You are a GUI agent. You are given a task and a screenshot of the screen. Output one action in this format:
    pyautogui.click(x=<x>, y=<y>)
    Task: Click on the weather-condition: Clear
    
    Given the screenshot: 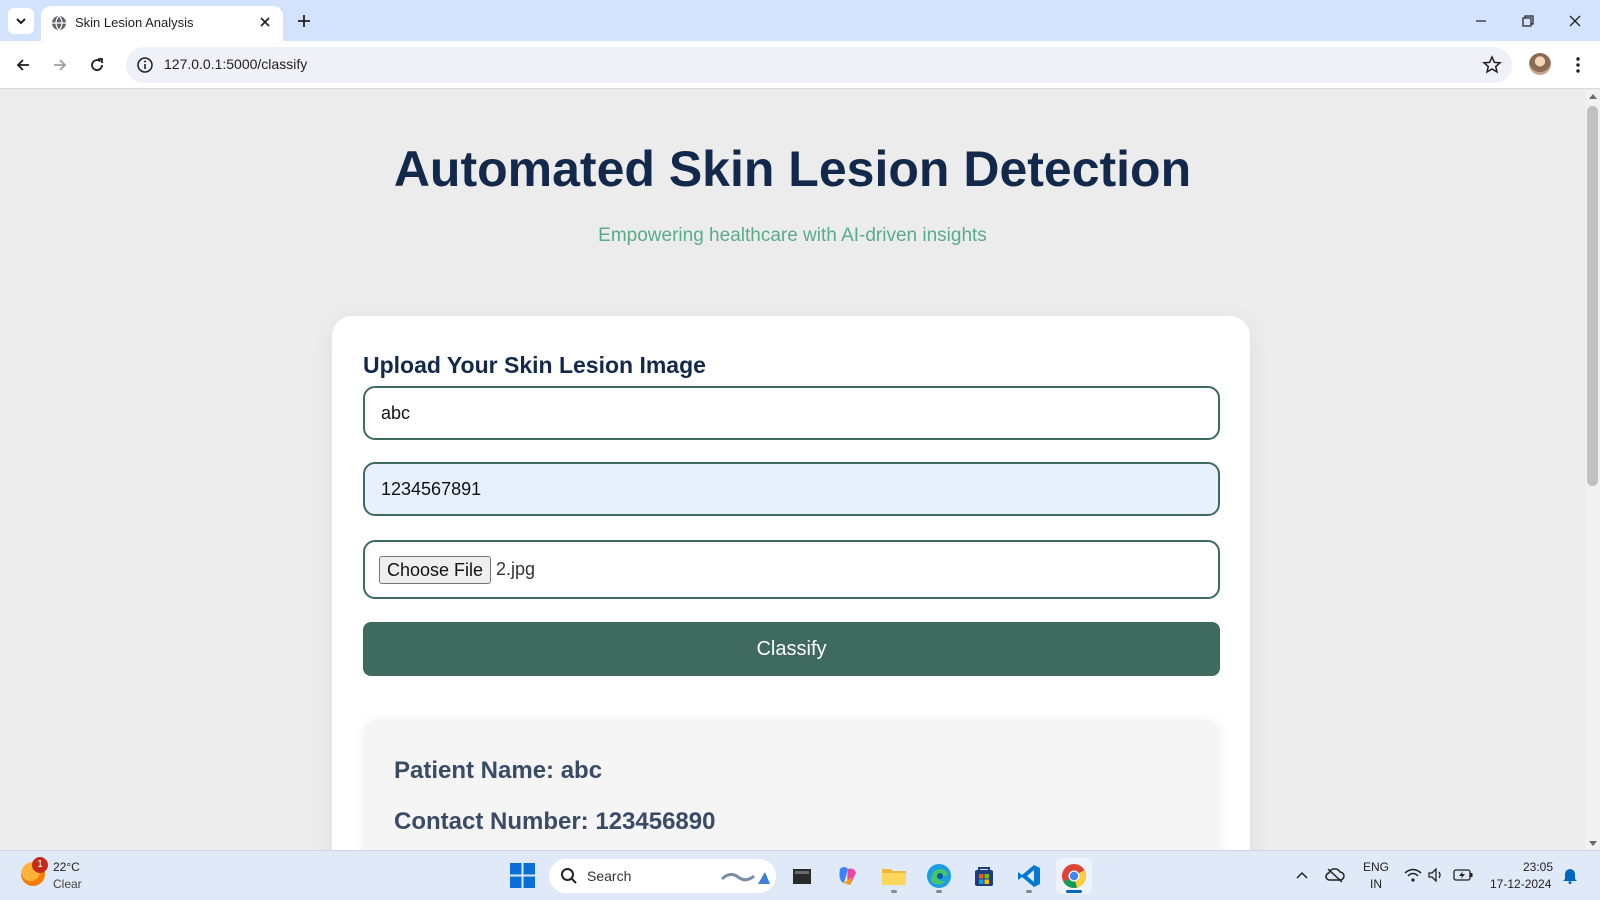 What is the action you would take?
    pyautogui.click(x=67, y=884)
    